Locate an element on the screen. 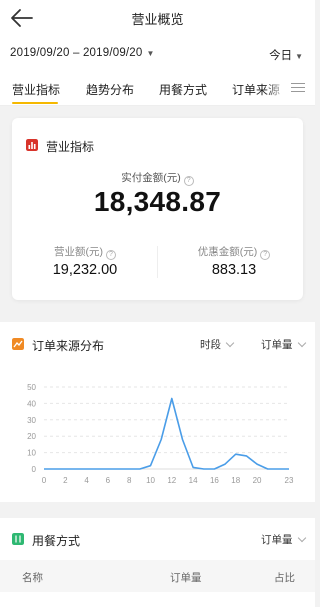  line-chart-icon is located at coordinates (18, 344).